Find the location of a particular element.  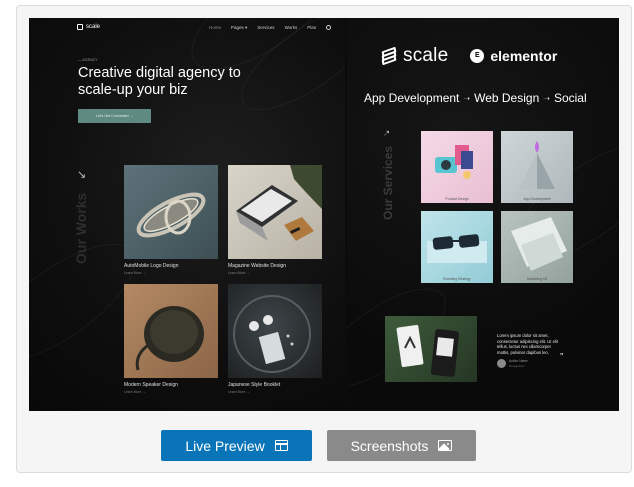

avatar is located at coordinates (501, 363).